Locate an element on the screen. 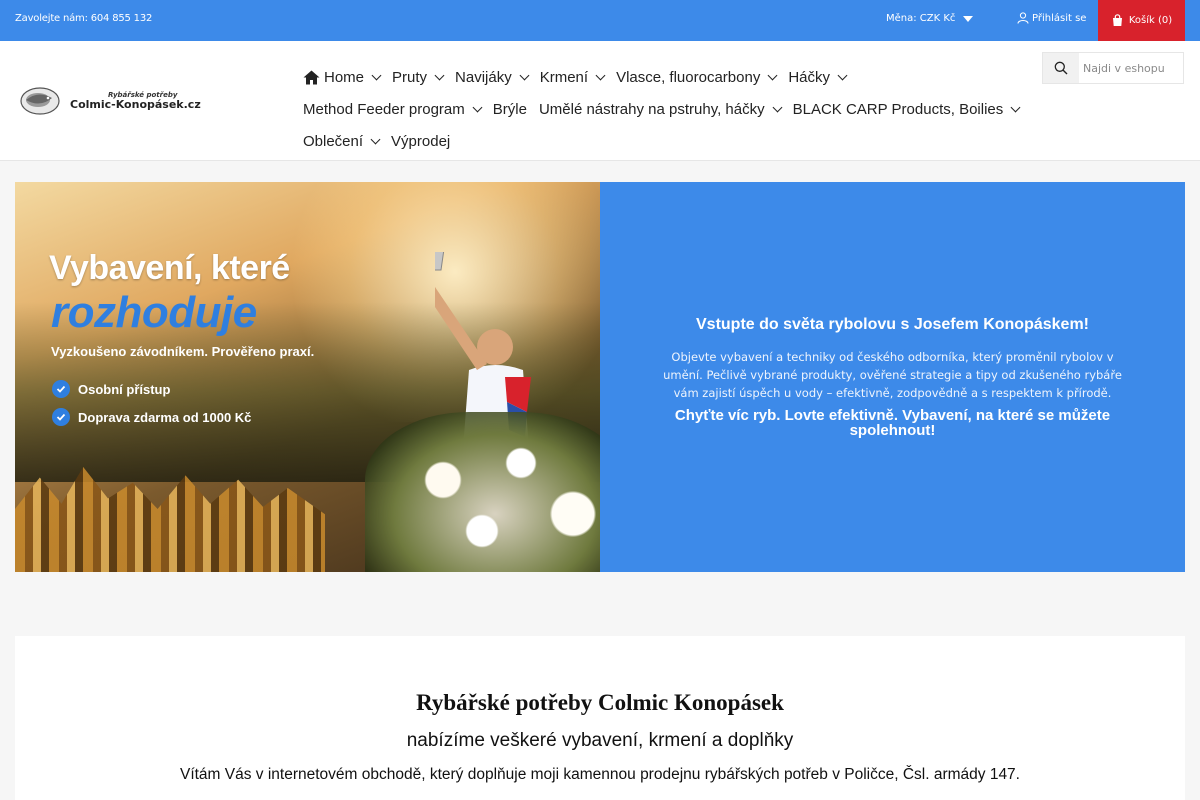 This screenshot has height=800, width=1200. page-title: Rybářské potřeby Colmic Konopásek is located at coordinates (600, 702).